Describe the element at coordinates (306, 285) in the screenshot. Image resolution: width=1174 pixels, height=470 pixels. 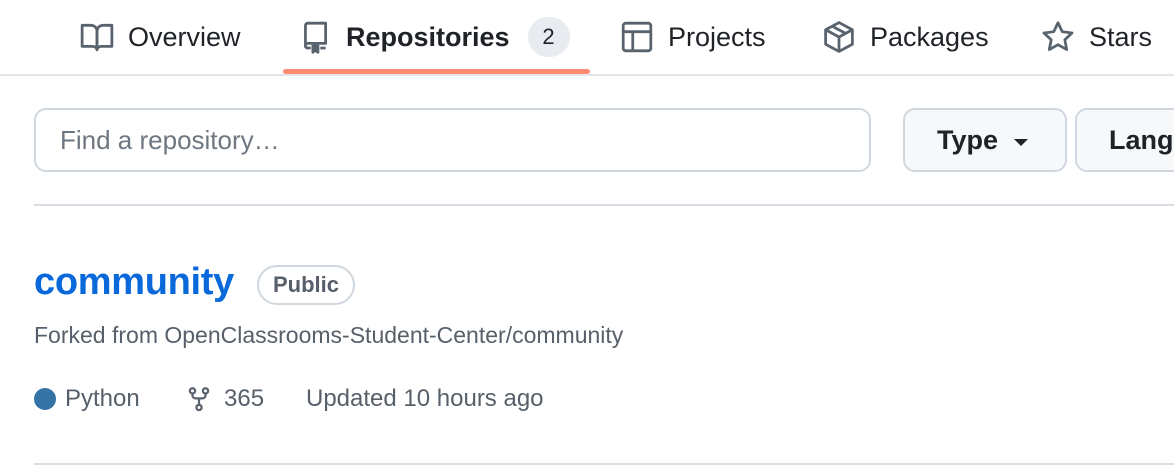
I see `visibility-badge: Public` at that location.